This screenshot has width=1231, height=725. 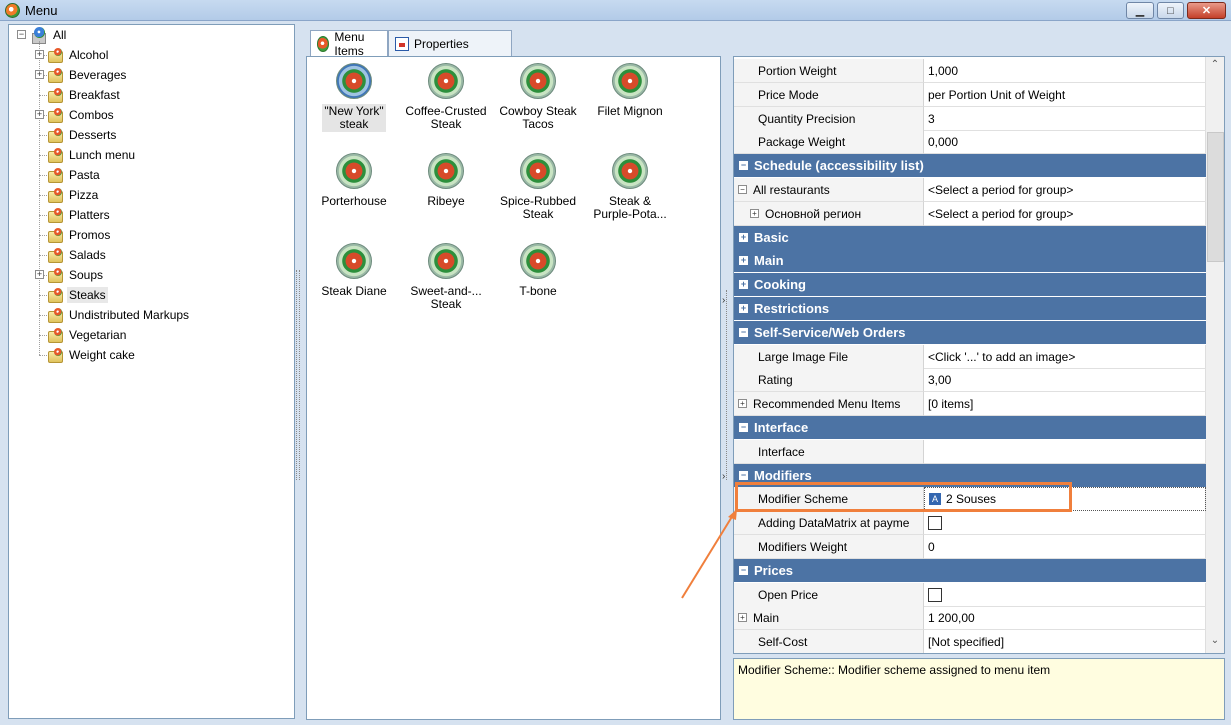 I want to click on menu-item-tile: Spice-Rubbed Steak, so click(x=538, y=187).